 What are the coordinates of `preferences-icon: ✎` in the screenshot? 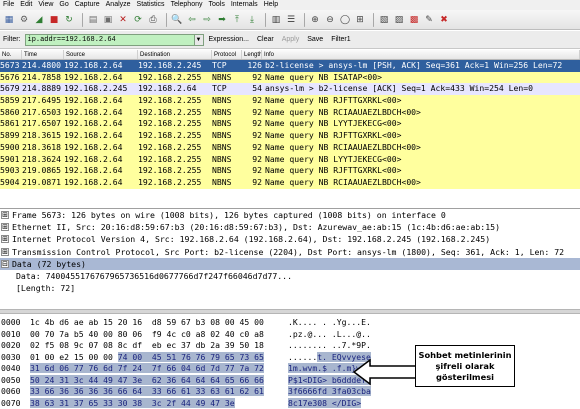 It's located at (429, 20).